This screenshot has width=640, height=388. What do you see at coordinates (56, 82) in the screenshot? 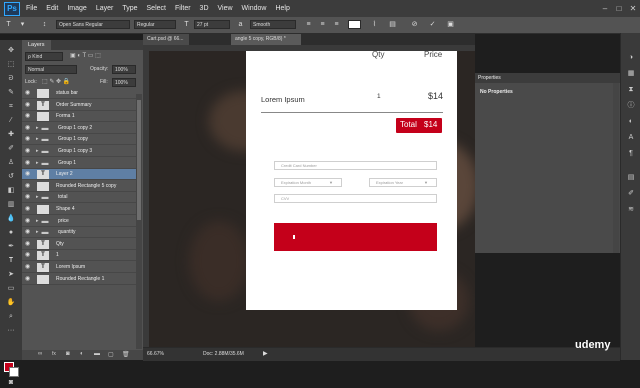
I see `lock-icons: ⬚ ✎ ✥ 🔒` at bounding box center [56, 82].